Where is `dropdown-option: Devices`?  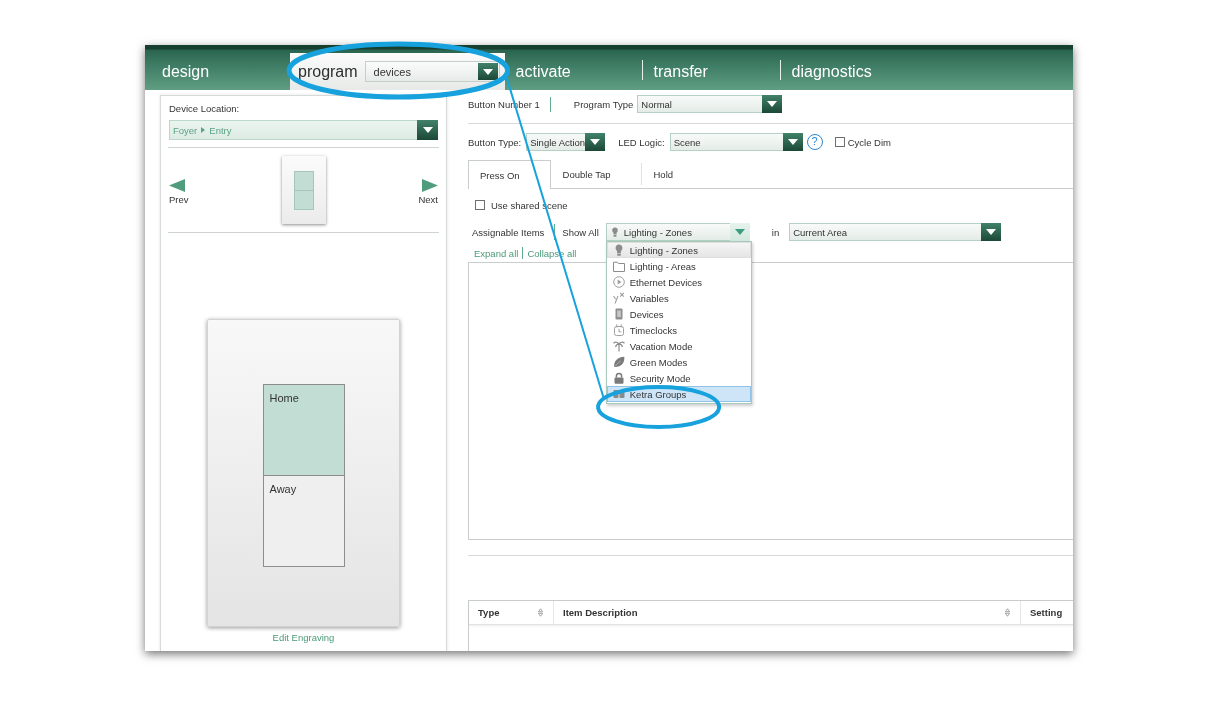 dropdown-option: Devices is located at coordinates (678, 314).